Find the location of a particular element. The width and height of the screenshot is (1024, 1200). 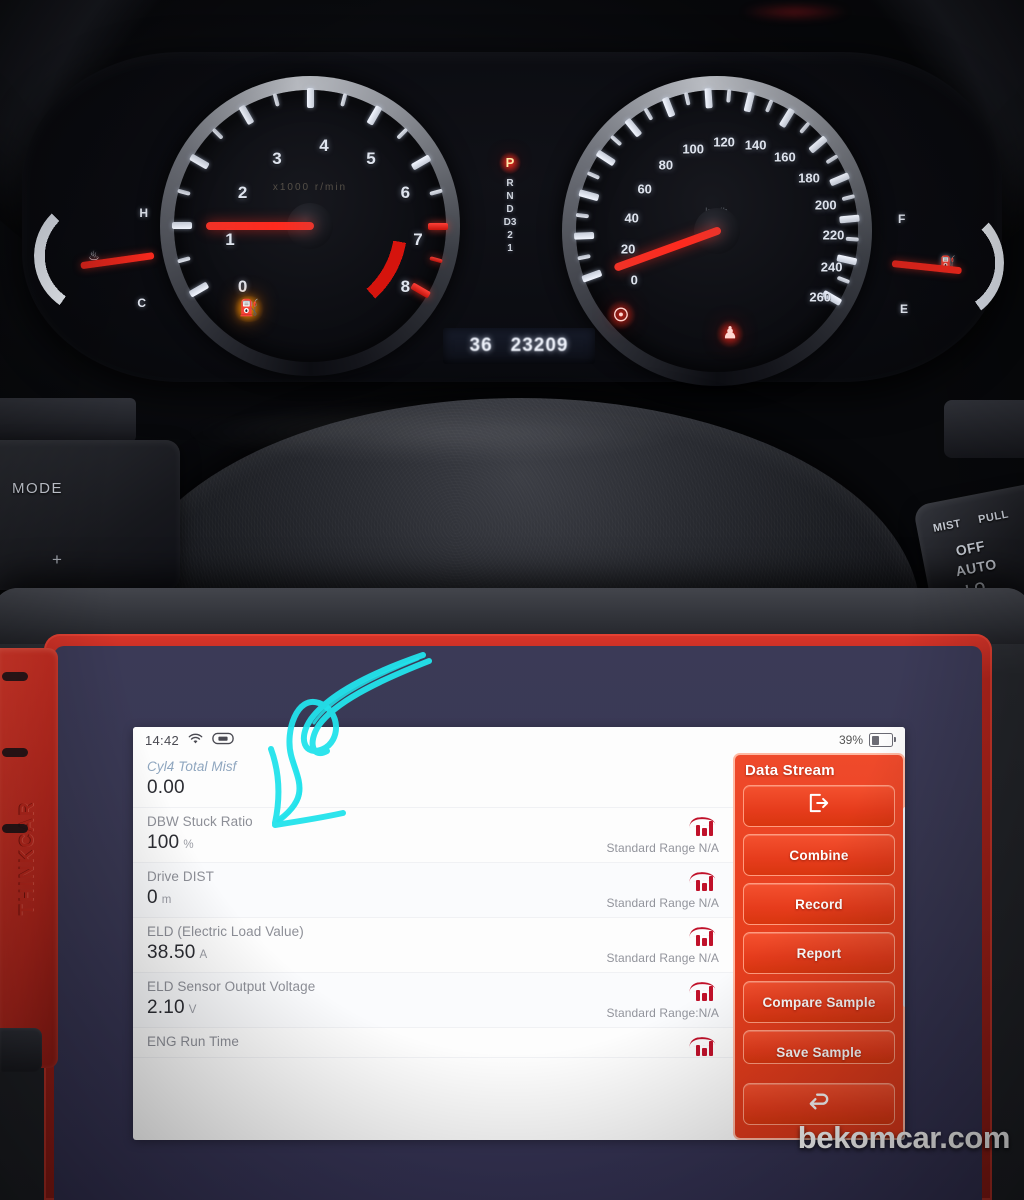

tachometer-gauge: x1000 r/min 0 1 2 3 4 5 6 7 8 is located at coordinates (310, 226).